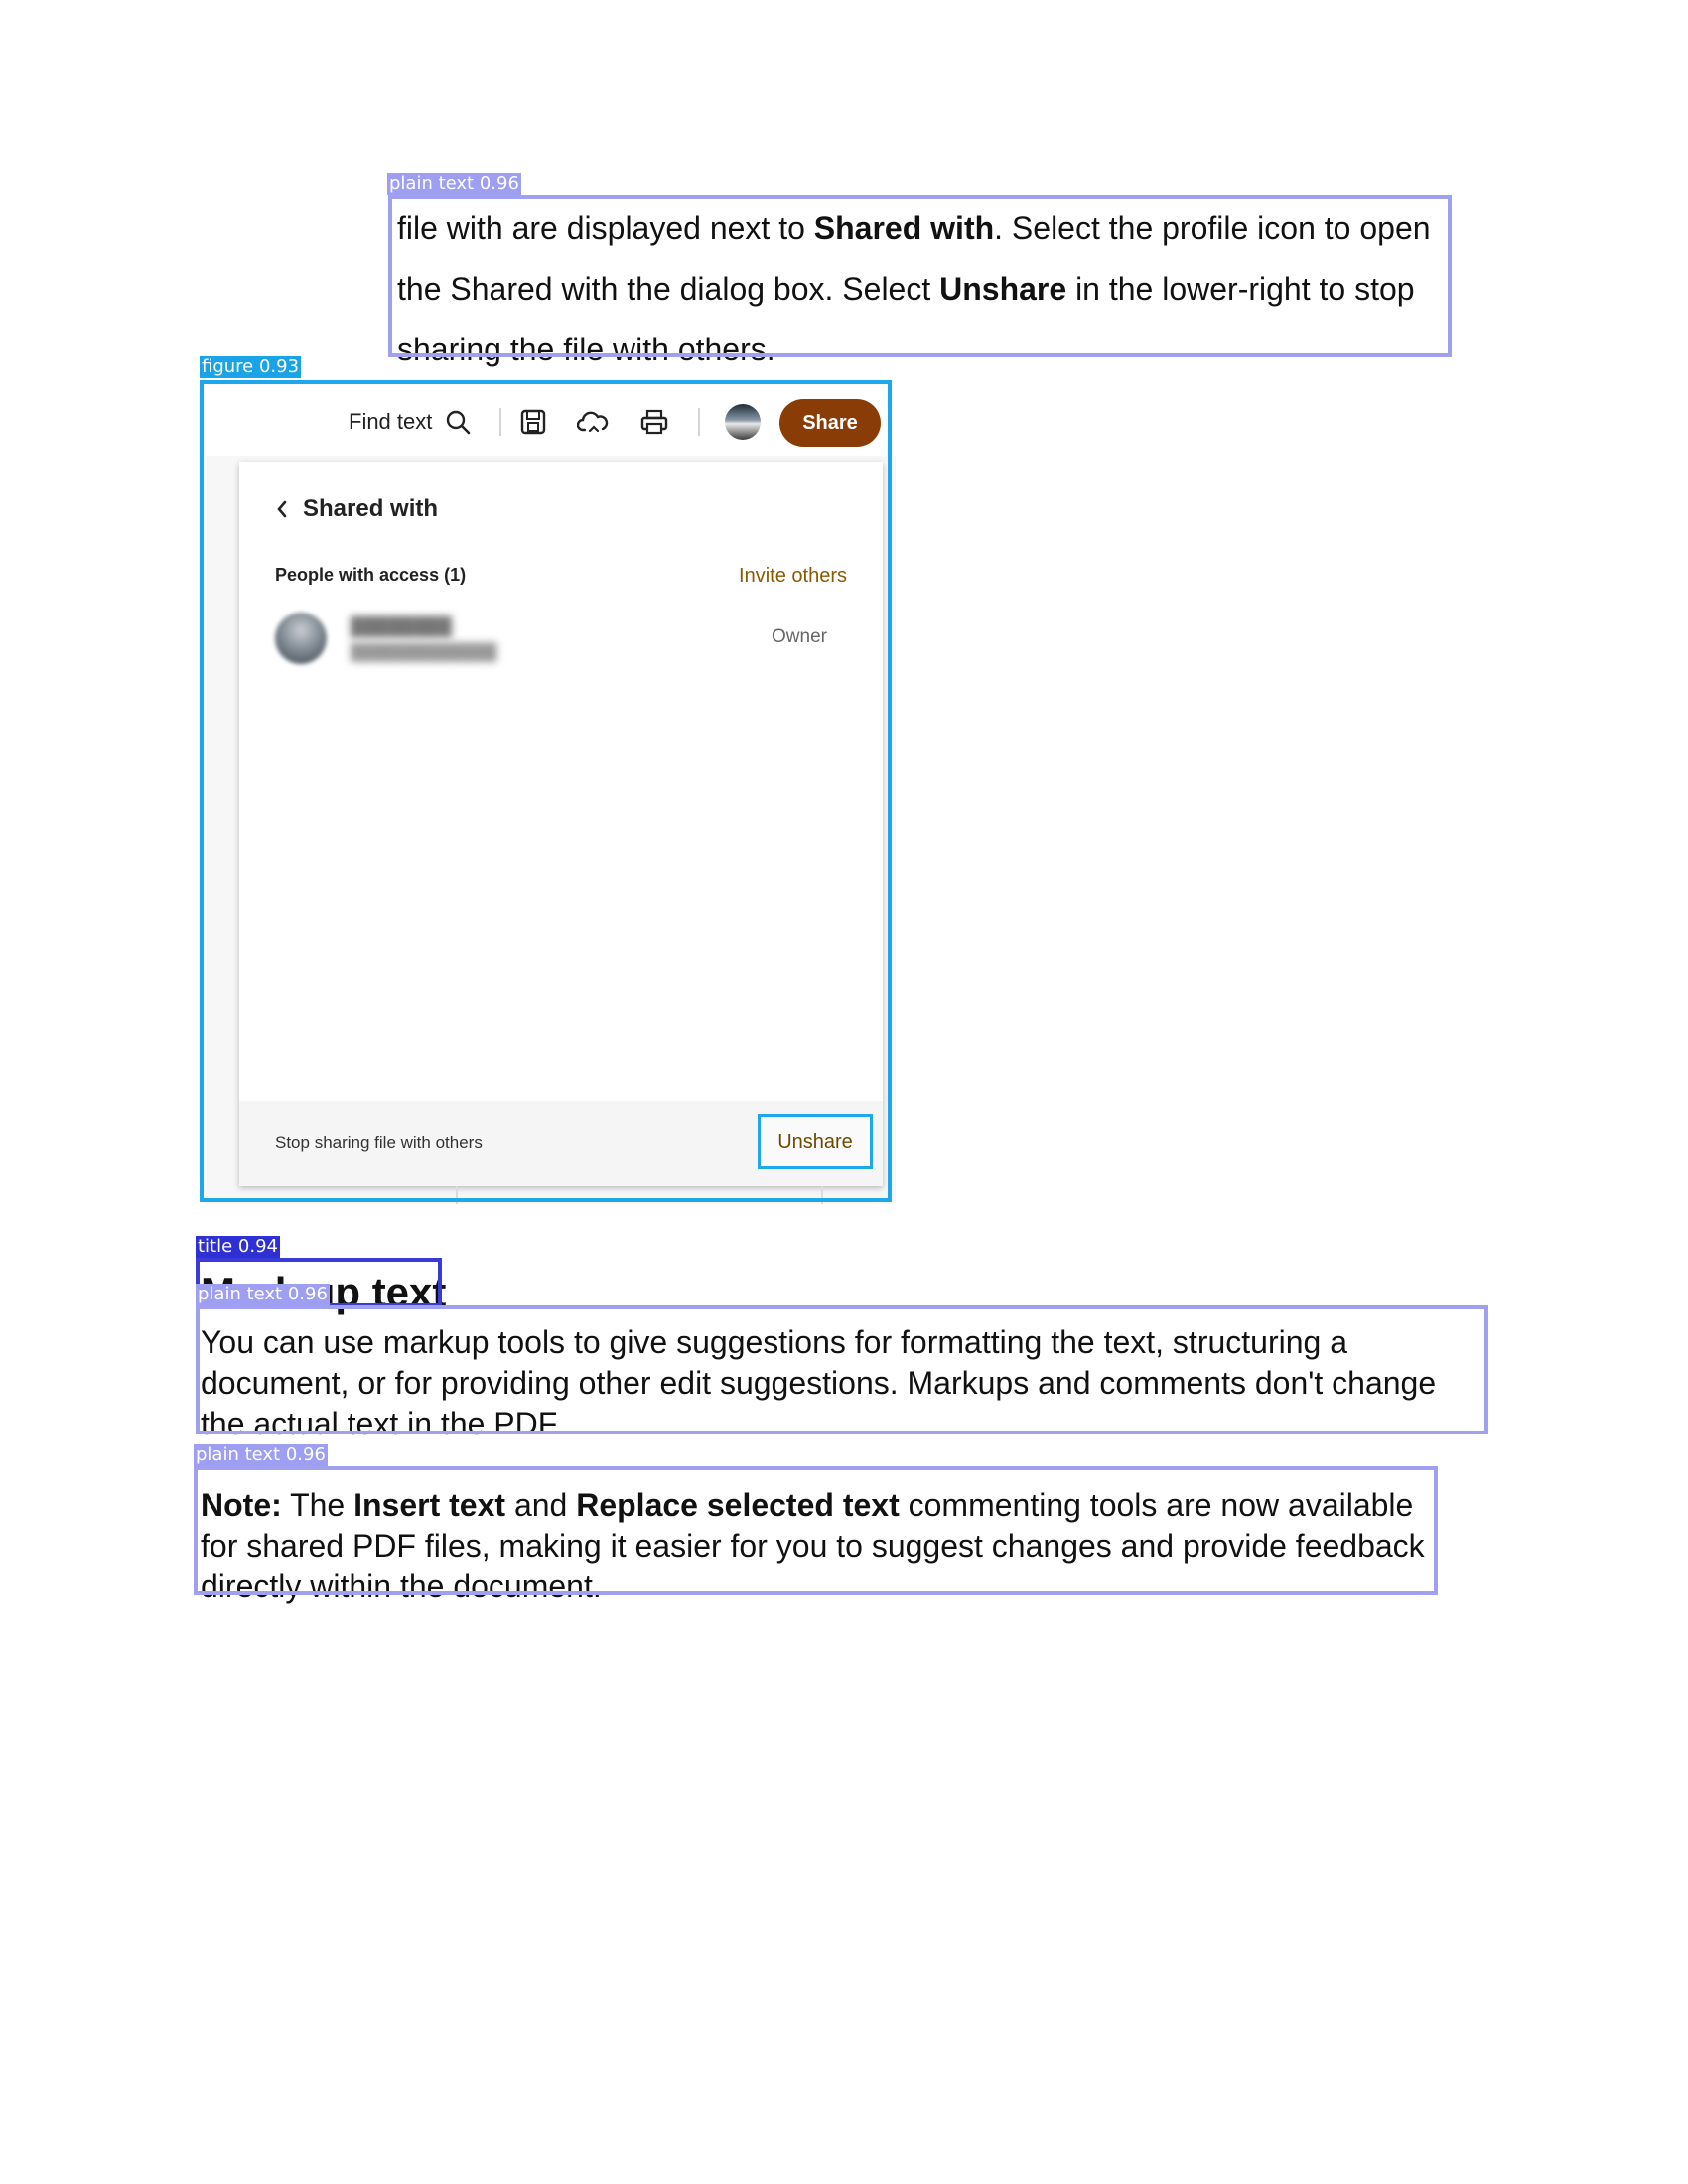  I want to click on detection-label-paragraph-2: plain text 0.96, so click(263, 1294).